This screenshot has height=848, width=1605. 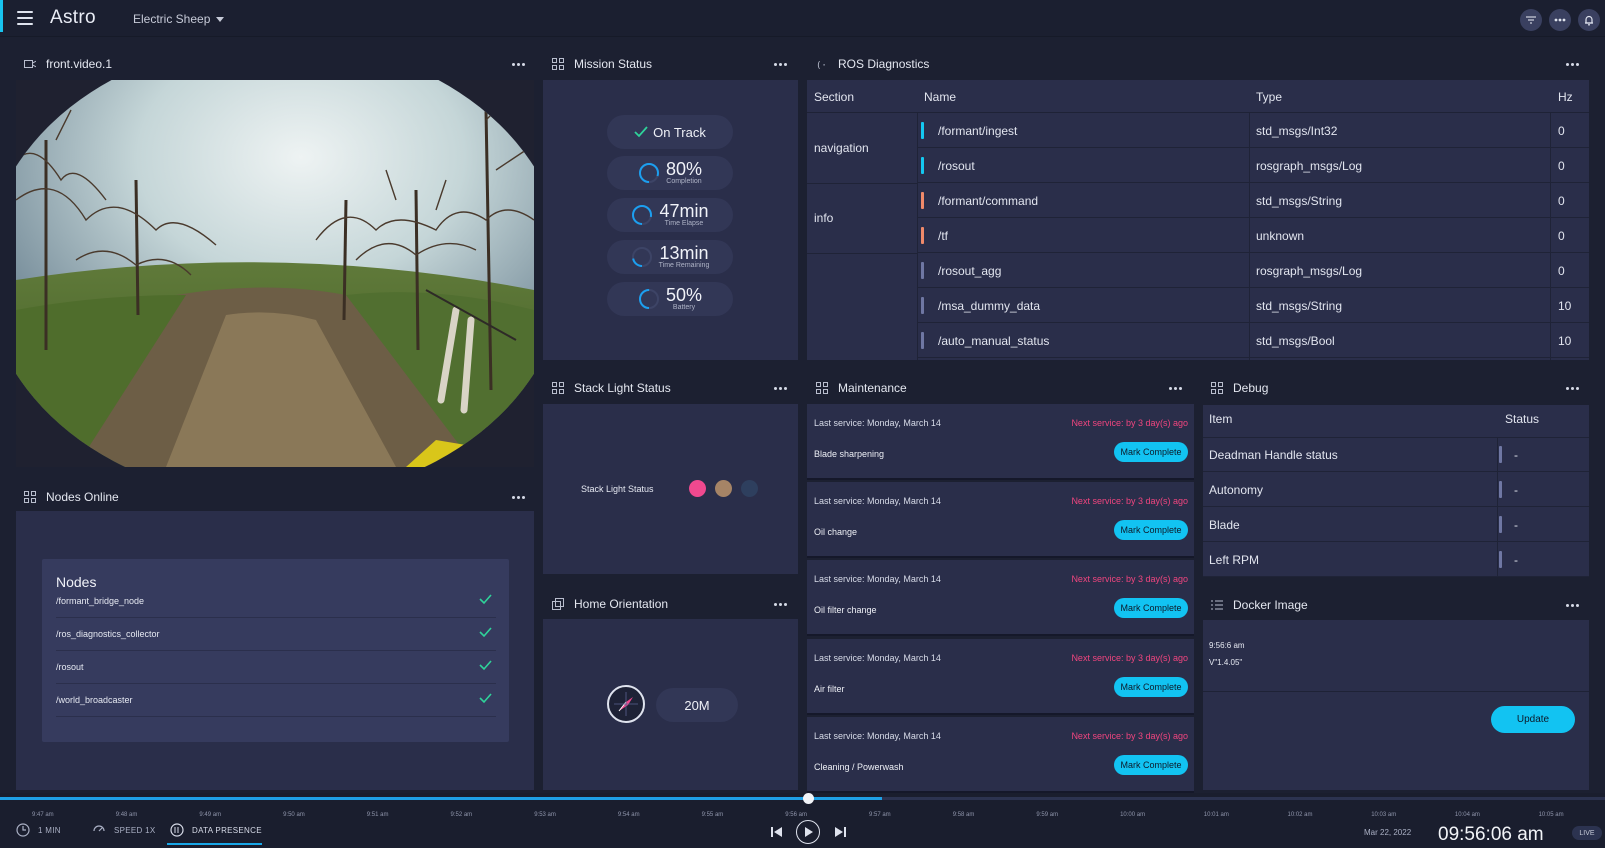 I want to click on top-bar: Astro Electric Sheep, so click(x=802, y=18).